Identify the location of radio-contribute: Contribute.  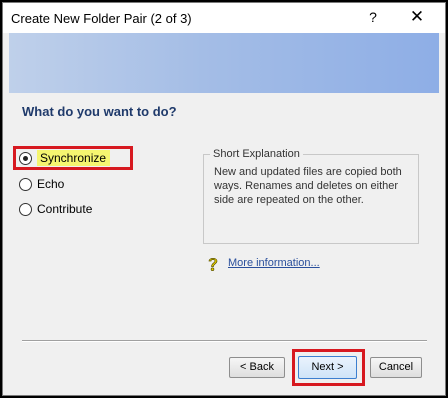
(55, 209).